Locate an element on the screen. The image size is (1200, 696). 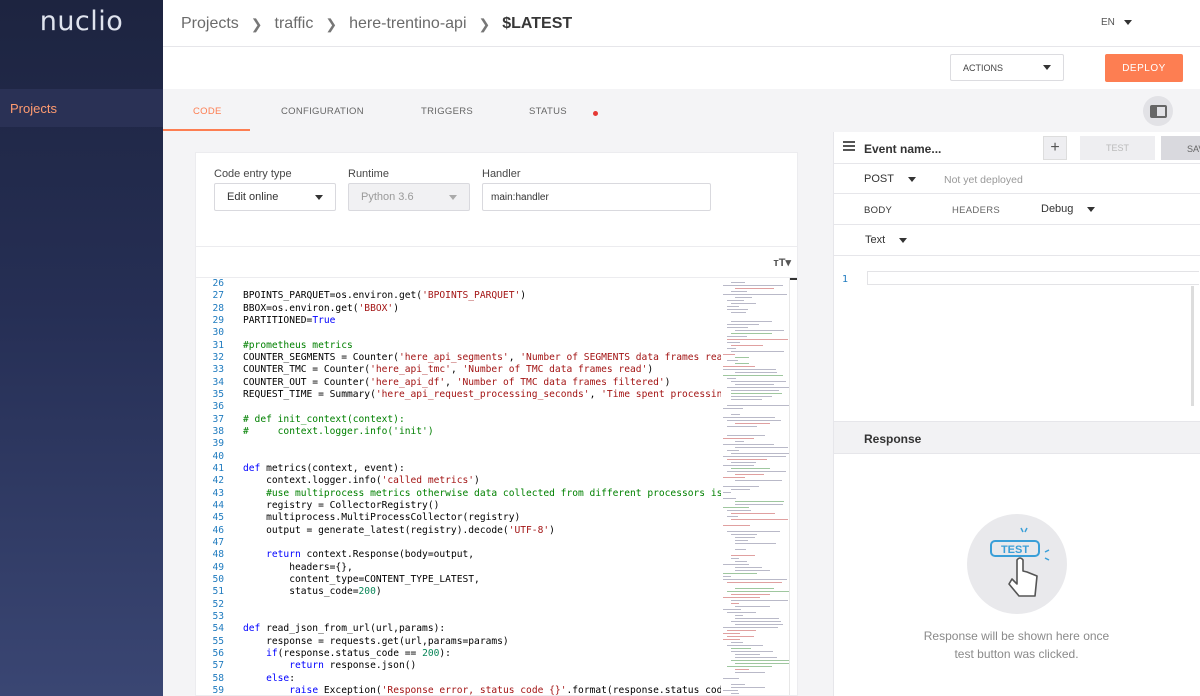
code-line: 49 headers={}, is located at coordinates (458, 568).